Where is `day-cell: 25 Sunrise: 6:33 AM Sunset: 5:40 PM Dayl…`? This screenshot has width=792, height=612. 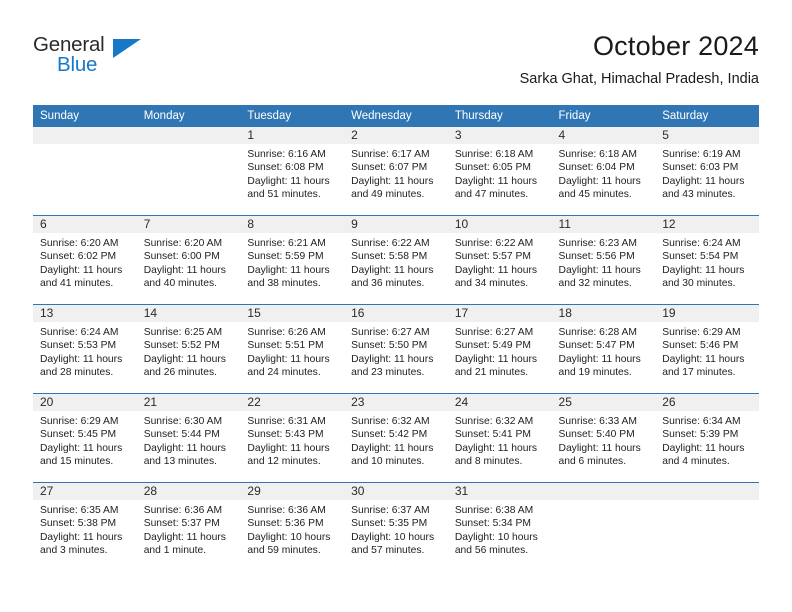 day-cell: 25 Sunrise: 6:33 AM Sunset: 5:40 PM Dayl… is located at coordinates (603, 438).